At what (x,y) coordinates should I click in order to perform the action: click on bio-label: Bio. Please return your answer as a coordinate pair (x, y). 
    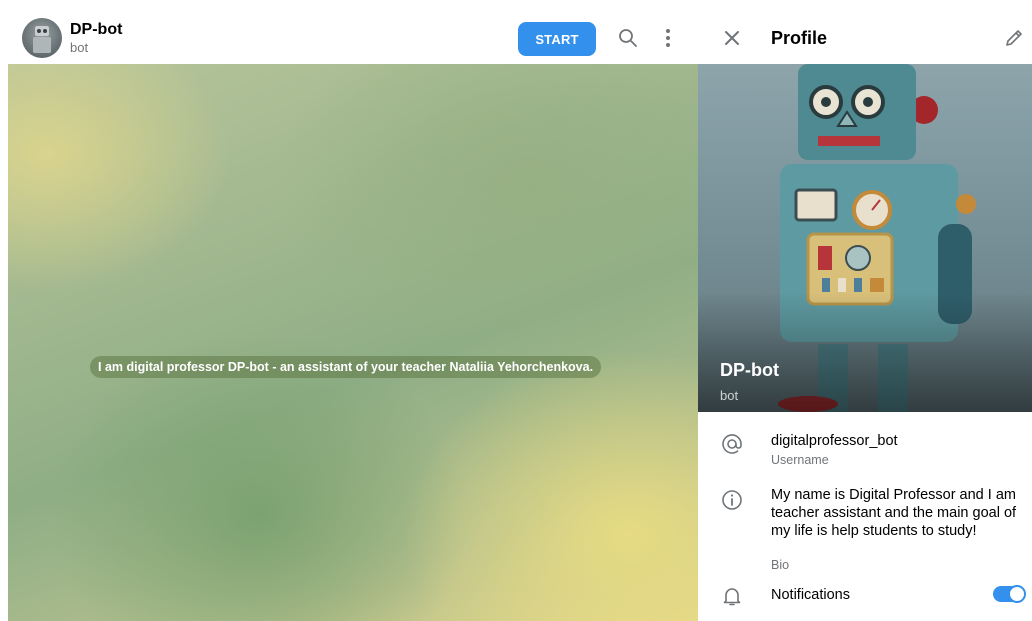
    Looking at the image, I should click on (780, 565).